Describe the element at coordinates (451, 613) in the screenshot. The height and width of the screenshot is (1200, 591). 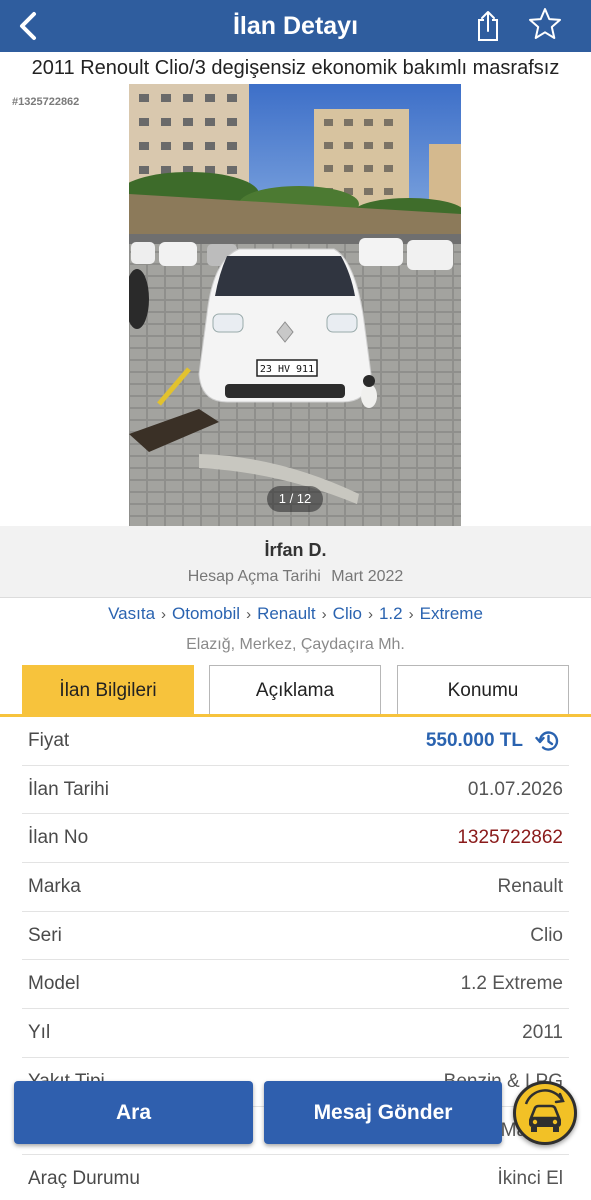
I see `breadcrumb-item: Extreme` at that location.